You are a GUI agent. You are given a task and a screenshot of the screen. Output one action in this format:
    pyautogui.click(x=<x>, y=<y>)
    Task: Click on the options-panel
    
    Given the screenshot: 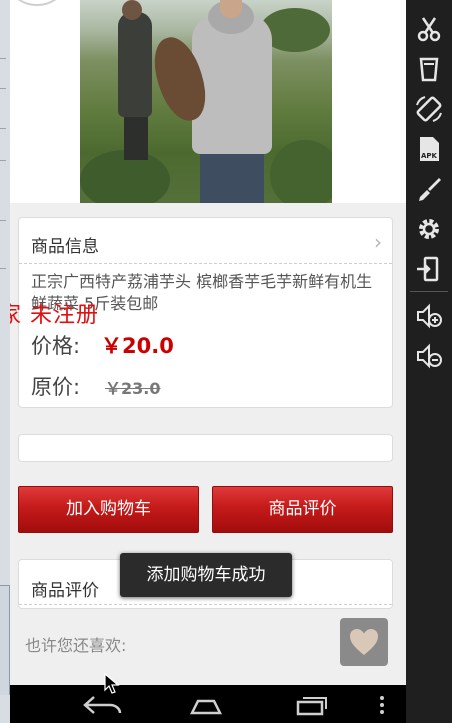 What is the action you would take?
    pyautogui.click(x=205, y=448)
    